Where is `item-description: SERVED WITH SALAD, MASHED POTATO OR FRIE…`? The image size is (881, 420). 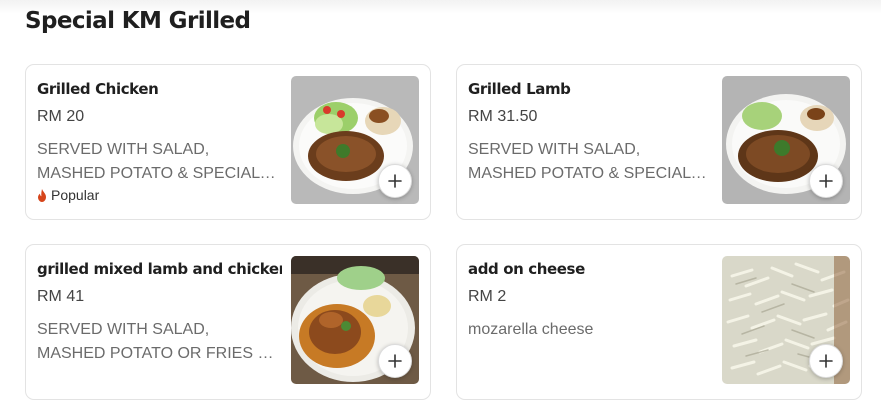
item-description: SERVED WITH SALAD, MASHED POTATO OR FRIE… is located at coordinates (153, 341).